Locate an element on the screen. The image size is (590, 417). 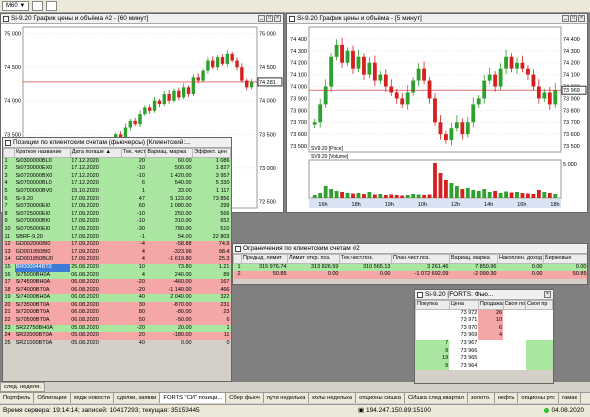
workspace-tab: колы неделька is located at coordinates (333, 398).